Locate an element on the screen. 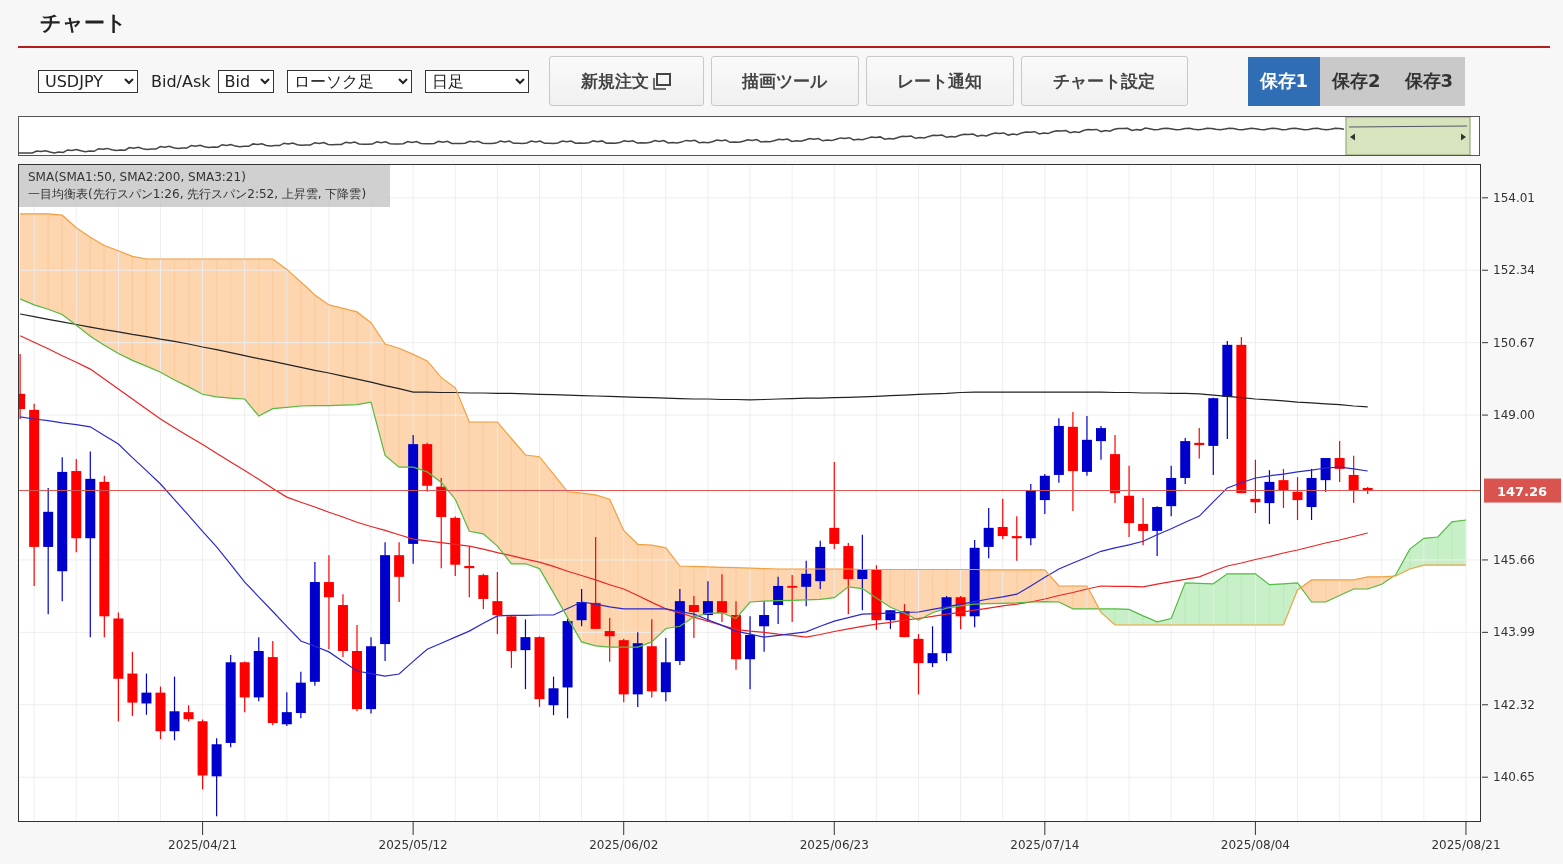 This screenshot has width=1563, height=864. axis-label: 152.34 is located at coordinates (1514, 270).